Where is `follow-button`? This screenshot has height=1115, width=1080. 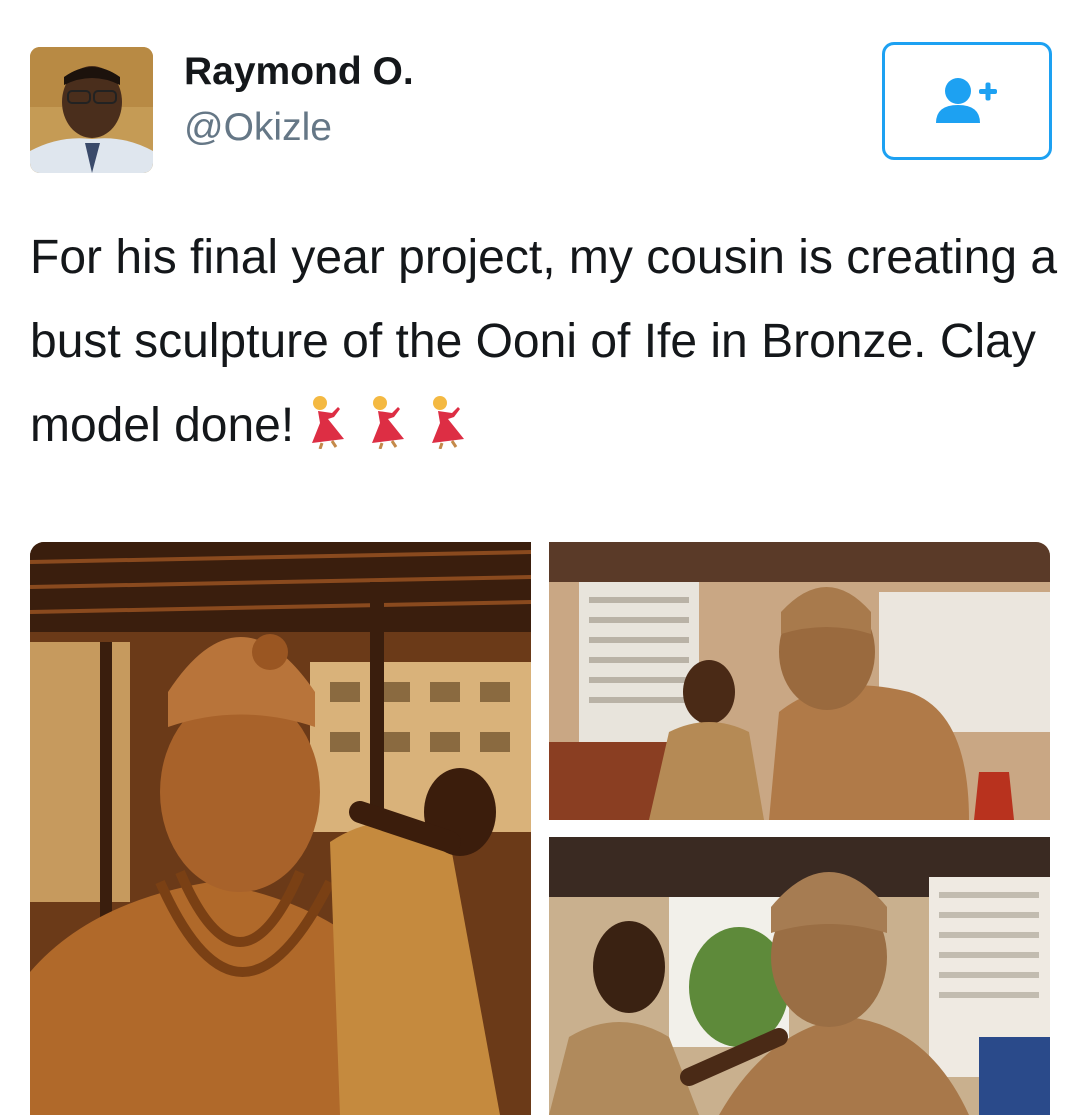 follow-button is located at coordinates (967, 101).